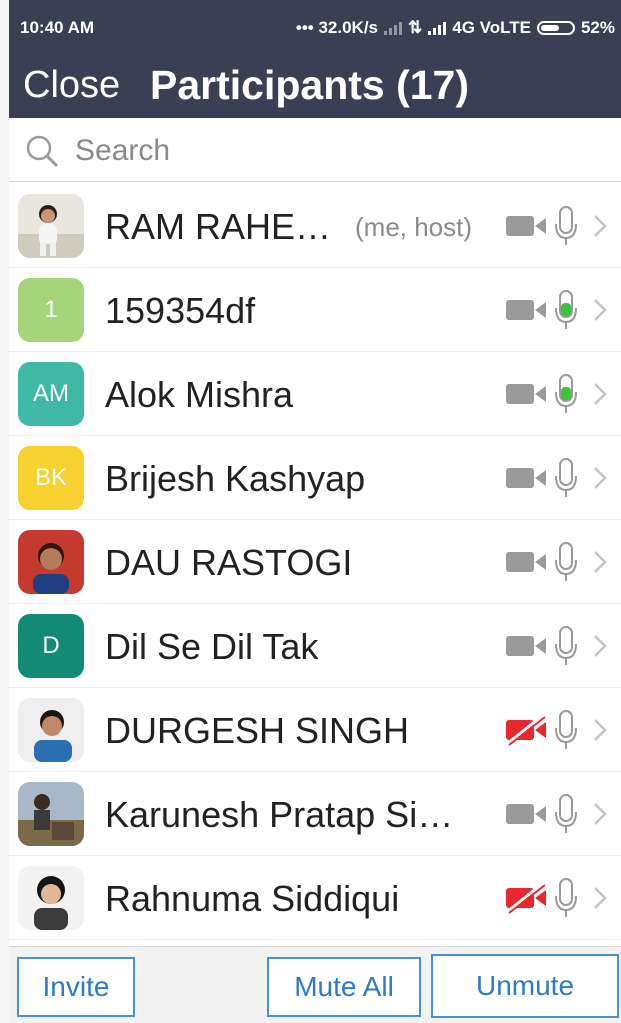 The height and width of the screenshot is (1023, 621). Describe the element at coordinates (42, 151) in the screenshot. I see `search-icon` at that location.